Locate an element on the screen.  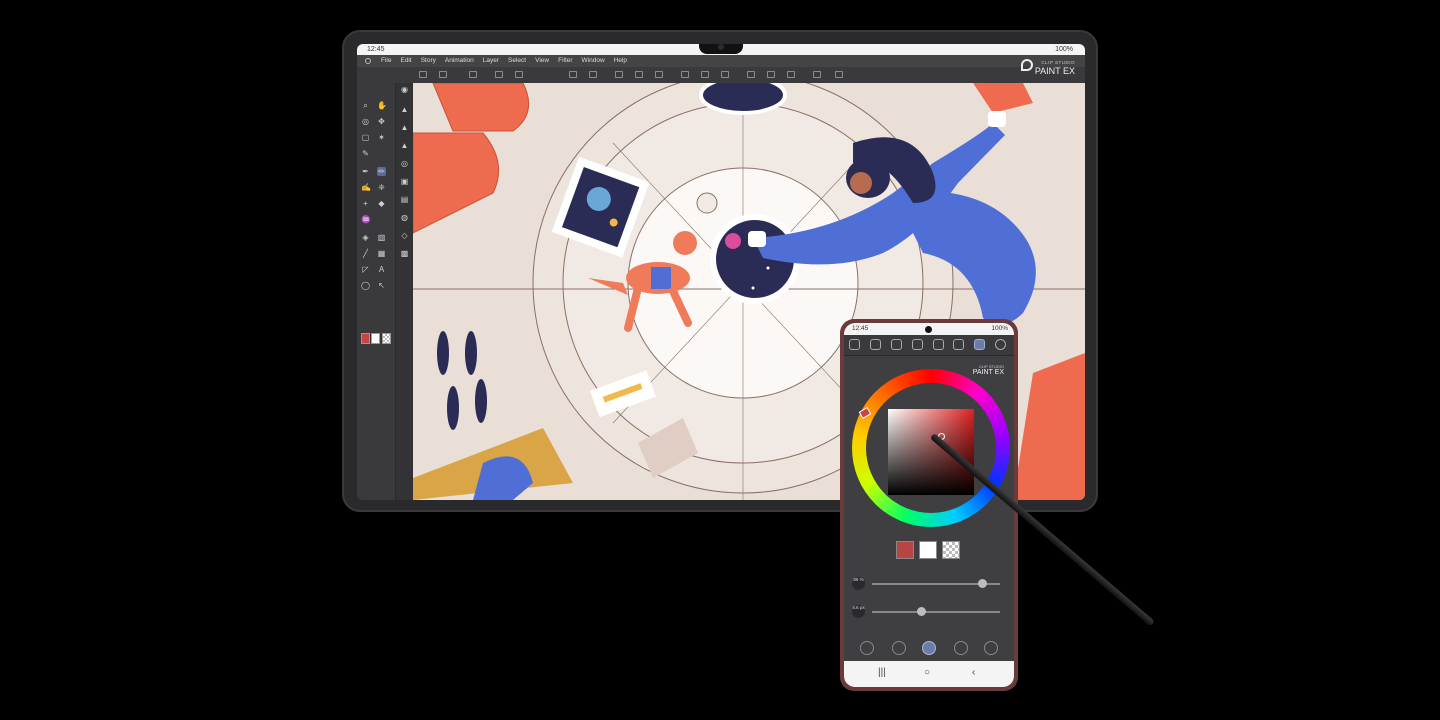
size-slider is located at coordinates (936, 612).